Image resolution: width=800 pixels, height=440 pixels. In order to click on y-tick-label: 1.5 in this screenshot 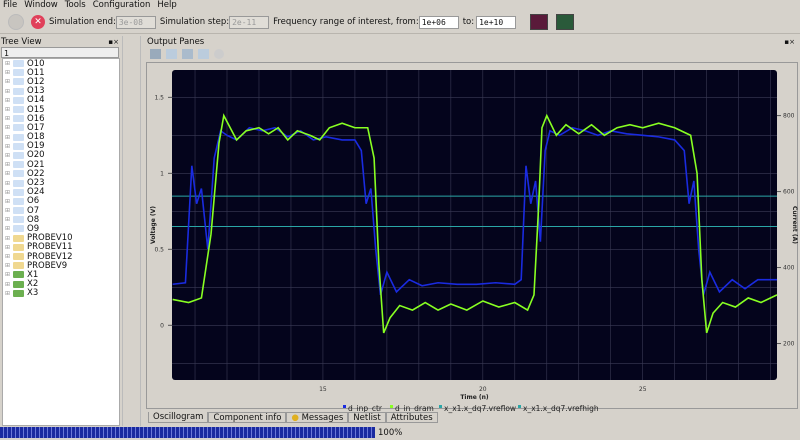, I will do `click(159, 97)`.